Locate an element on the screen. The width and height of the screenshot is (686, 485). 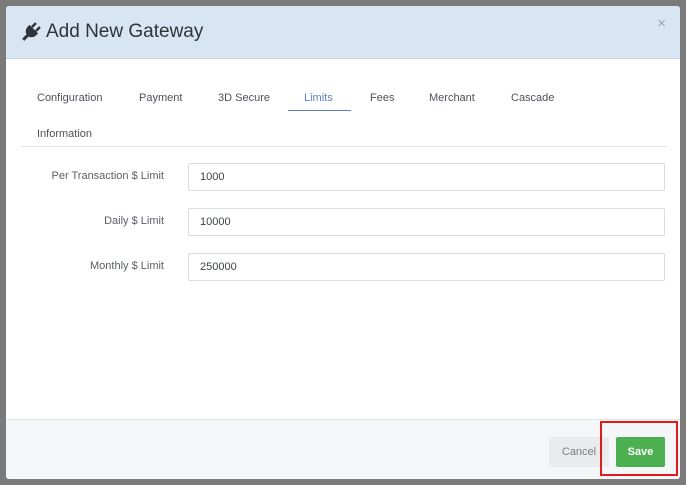
tab-configuration: Configuration is located at coordinates (69, 98).